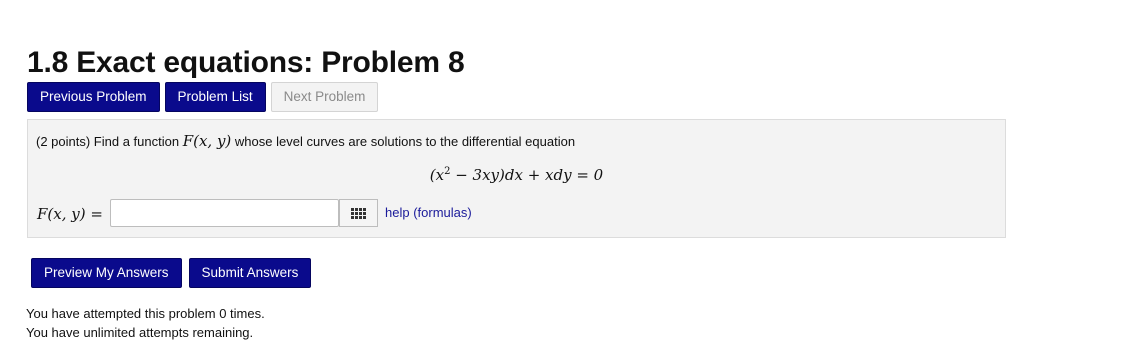 This screenshot has height=353, width=1139. I want to click on submit-answers-button: Submit Answers, so click(250, 273).